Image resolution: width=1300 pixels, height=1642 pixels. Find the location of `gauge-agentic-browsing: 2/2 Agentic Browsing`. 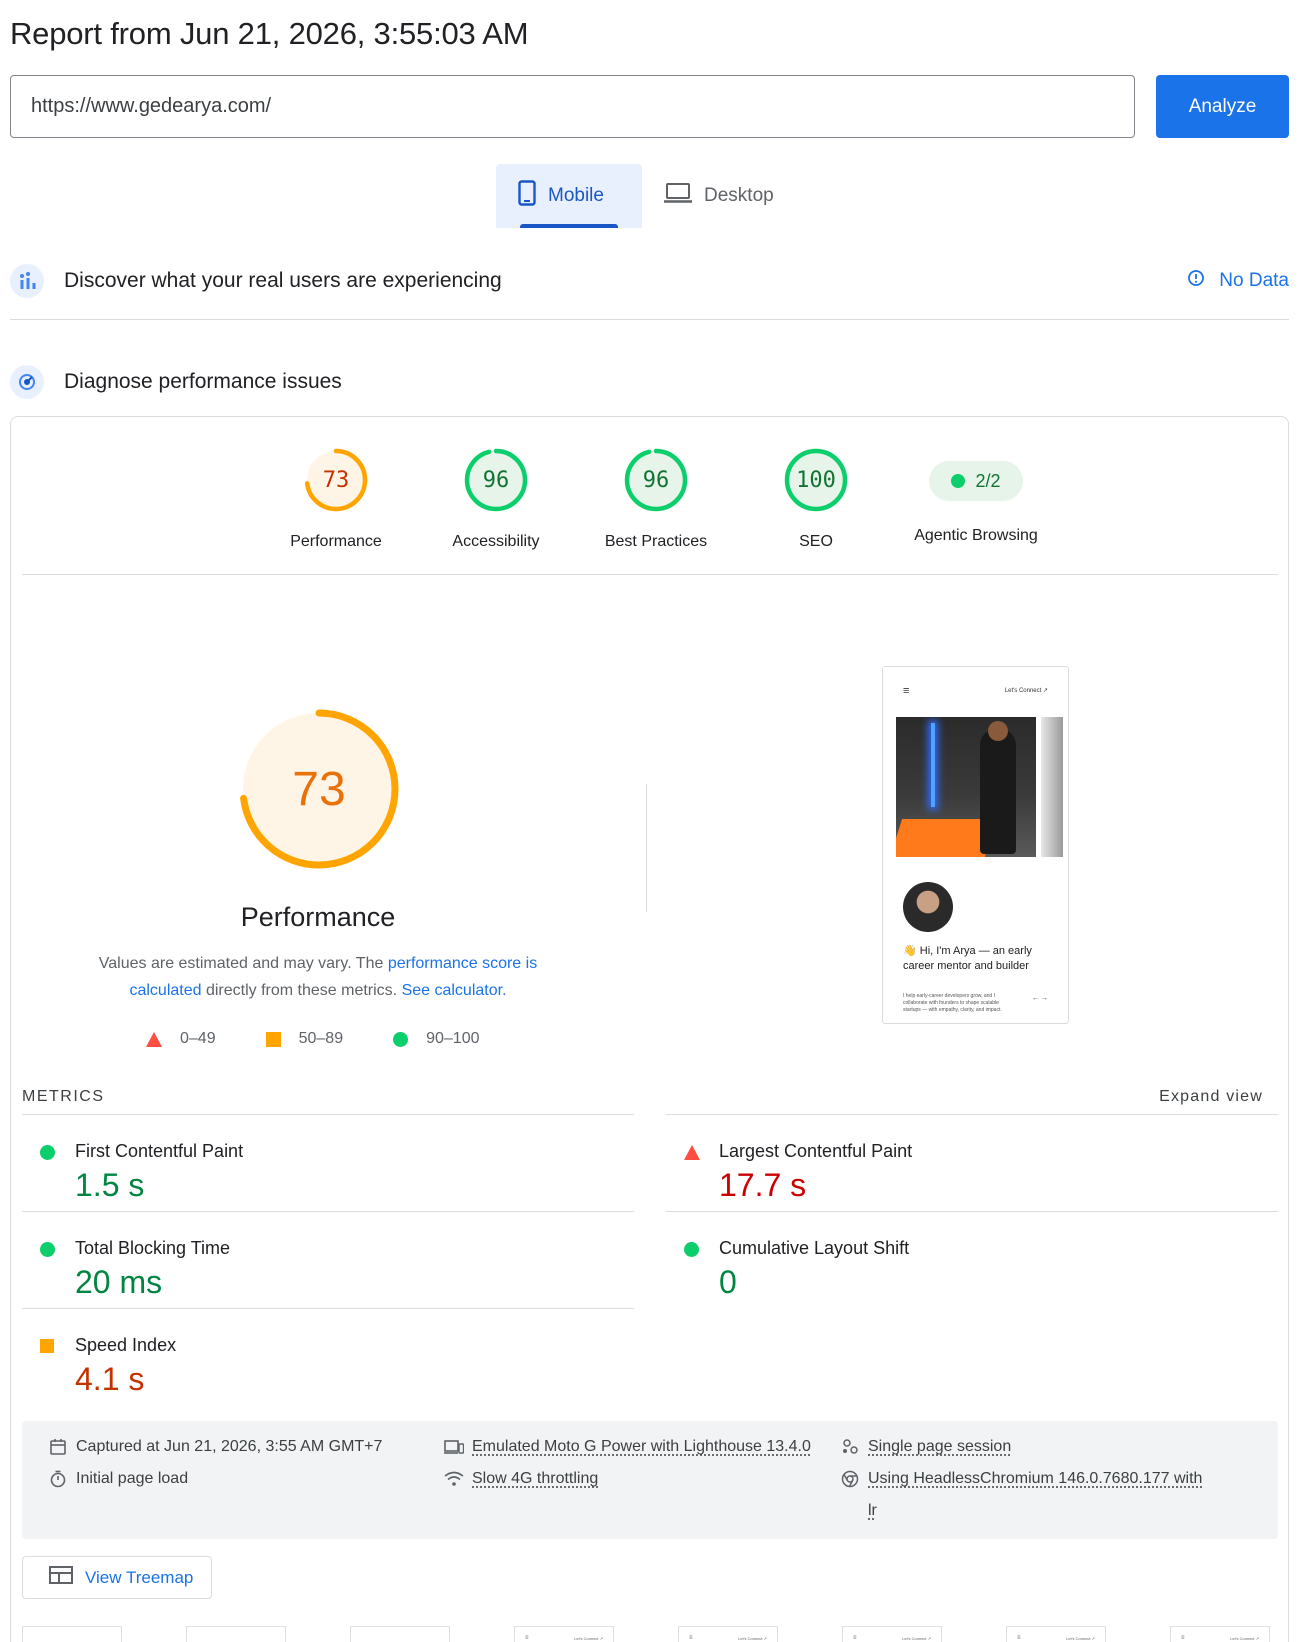

gauge-agentic-browsing: 2/2 Agentic Browsing is located at coordinates (976, 499).